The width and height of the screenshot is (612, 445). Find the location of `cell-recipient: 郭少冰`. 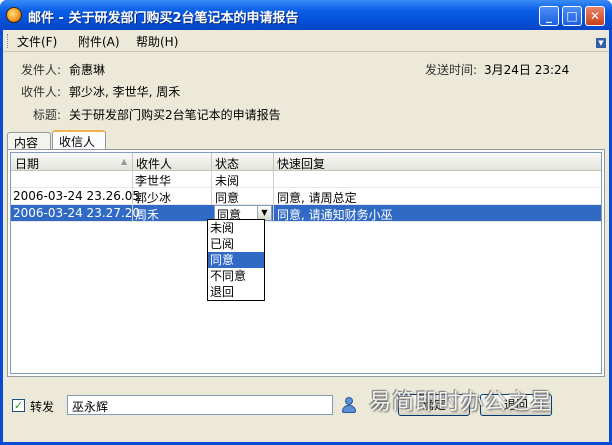

cell-recipient: 郭少冰 is located at coordinates (153, 198).